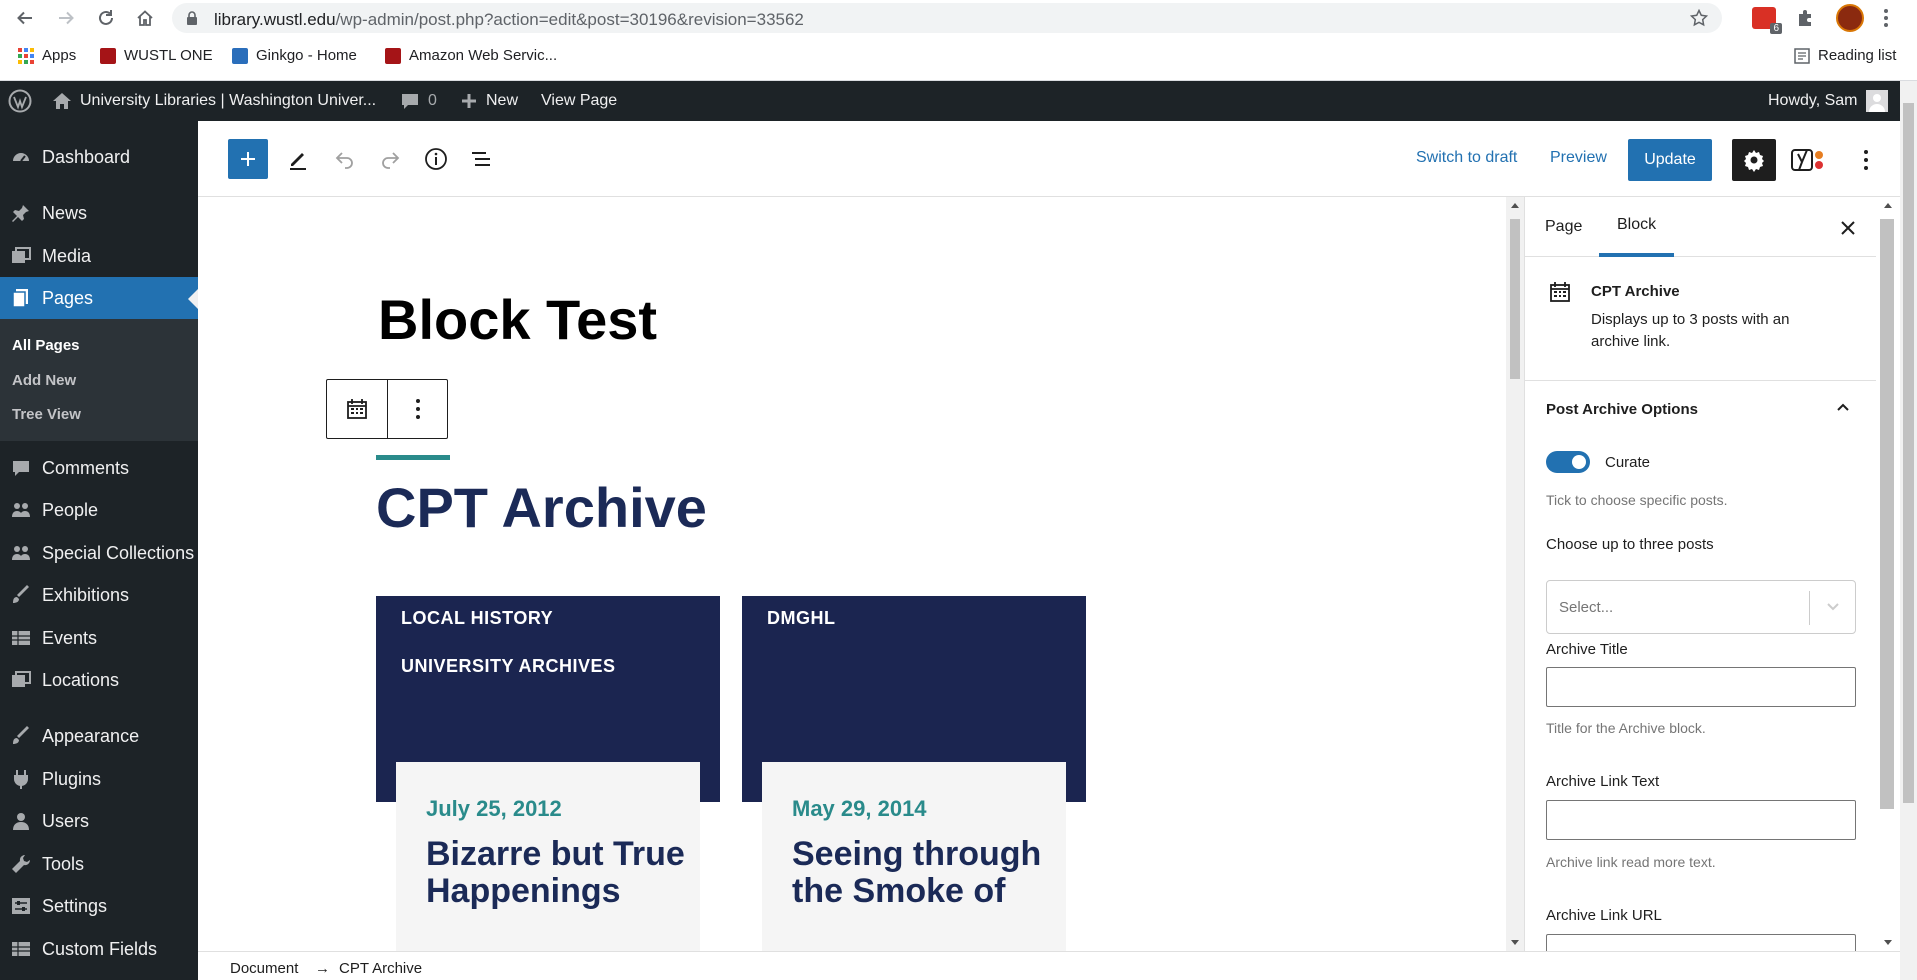  What do you see at coordinates (1850, 18) in the screenshot?
I see `profile-avatar` at bounding box center [1850, 18].